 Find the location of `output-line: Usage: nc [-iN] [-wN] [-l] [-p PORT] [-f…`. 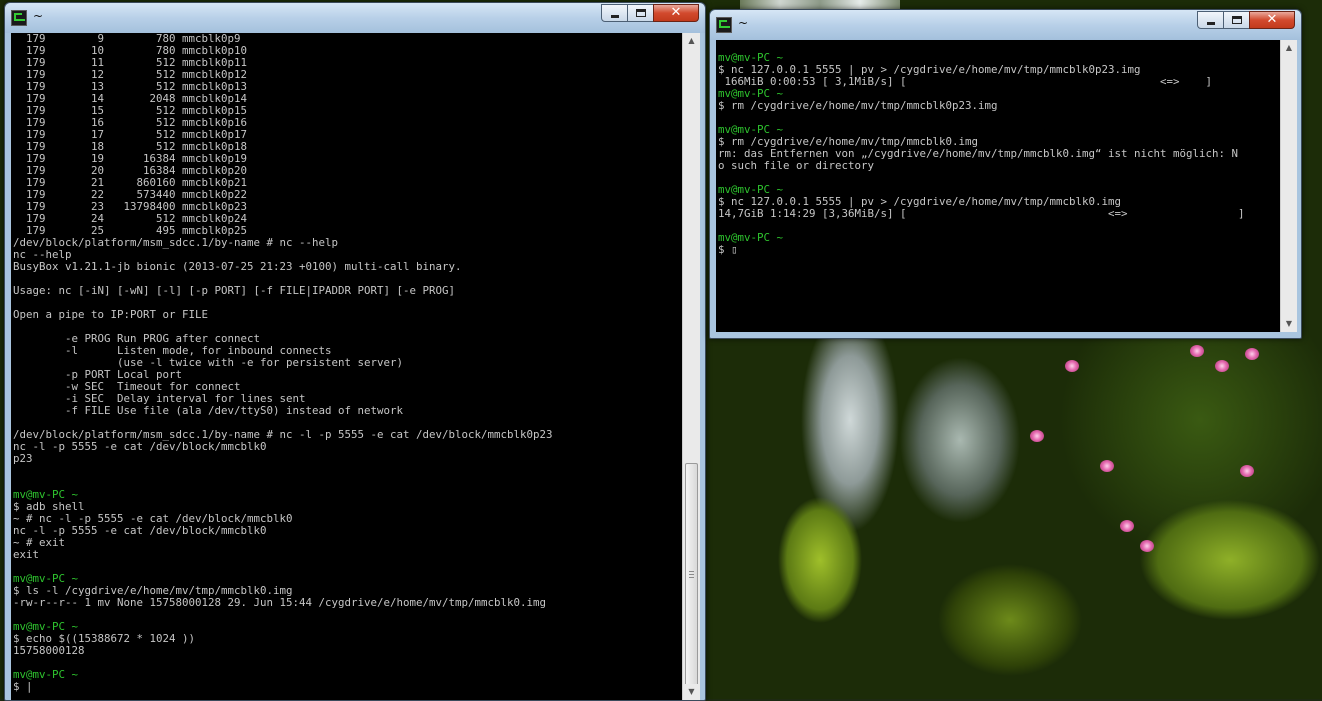

output-line: Usage: nc [-iN] [-wN] [-l] [-p PORT] [-f… is located at coordinates (234, 290).